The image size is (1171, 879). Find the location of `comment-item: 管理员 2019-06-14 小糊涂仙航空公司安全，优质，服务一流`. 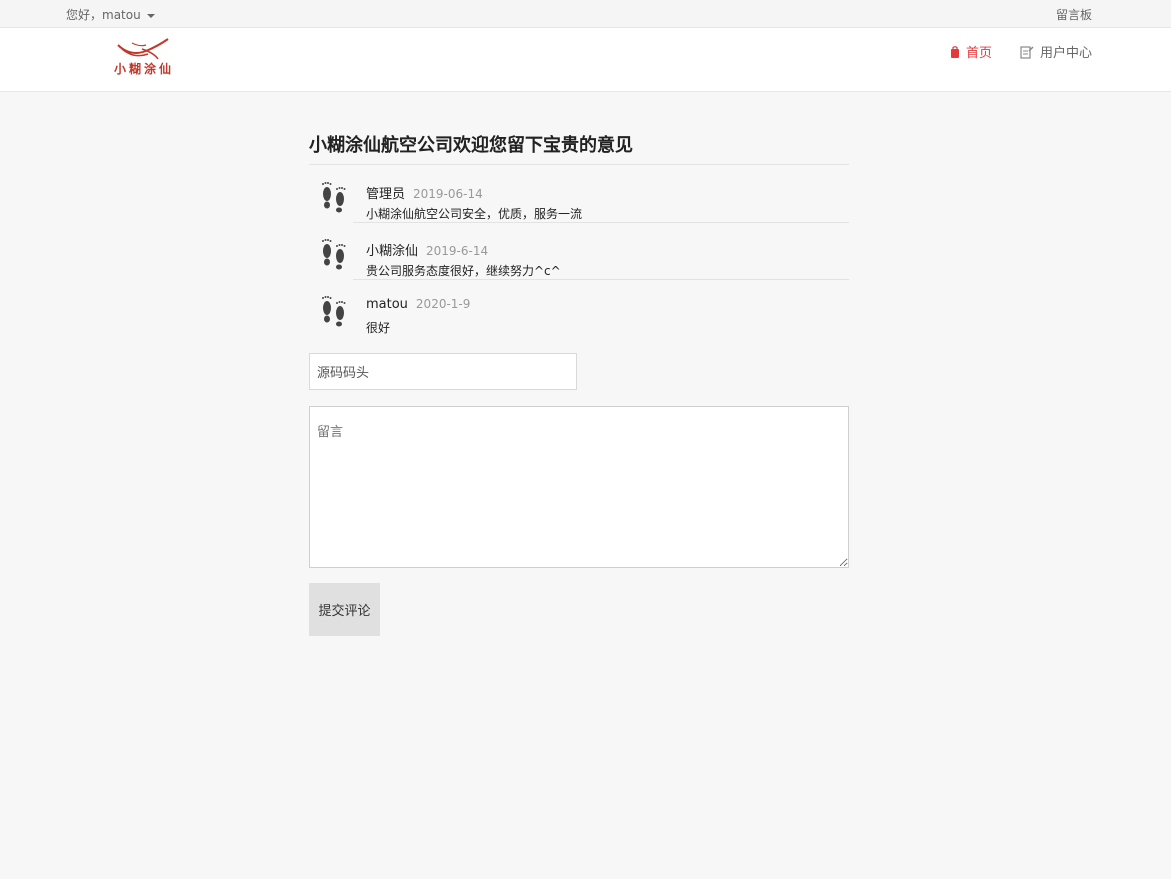

comment-item: 管理员 2019-06-14 小糊涂仙航空公司安全，优质，服务一流 is located at coordinates (579, 193).